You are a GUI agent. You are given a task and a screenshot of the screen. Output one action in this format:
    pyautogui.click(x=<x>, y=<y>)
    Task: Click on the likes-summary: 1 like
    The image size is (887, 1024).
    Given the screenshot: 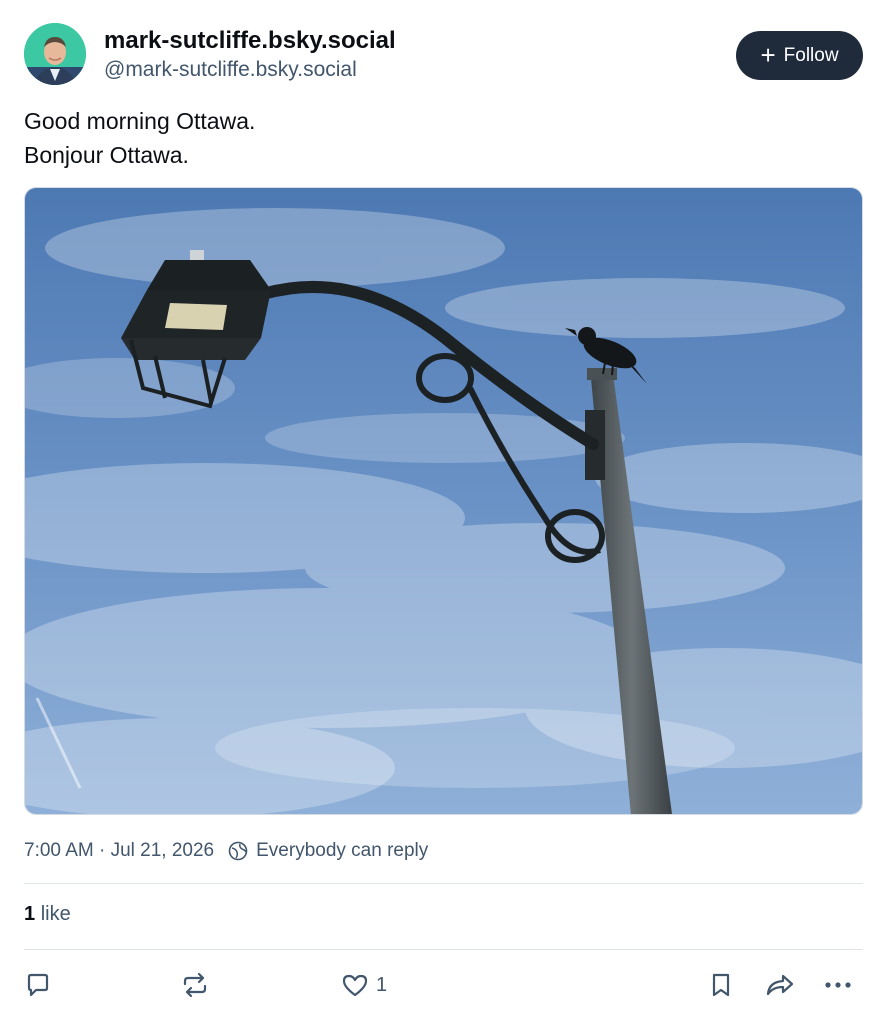 What is the action you would take?
    pyautogui.click(x=47, y=914)
    